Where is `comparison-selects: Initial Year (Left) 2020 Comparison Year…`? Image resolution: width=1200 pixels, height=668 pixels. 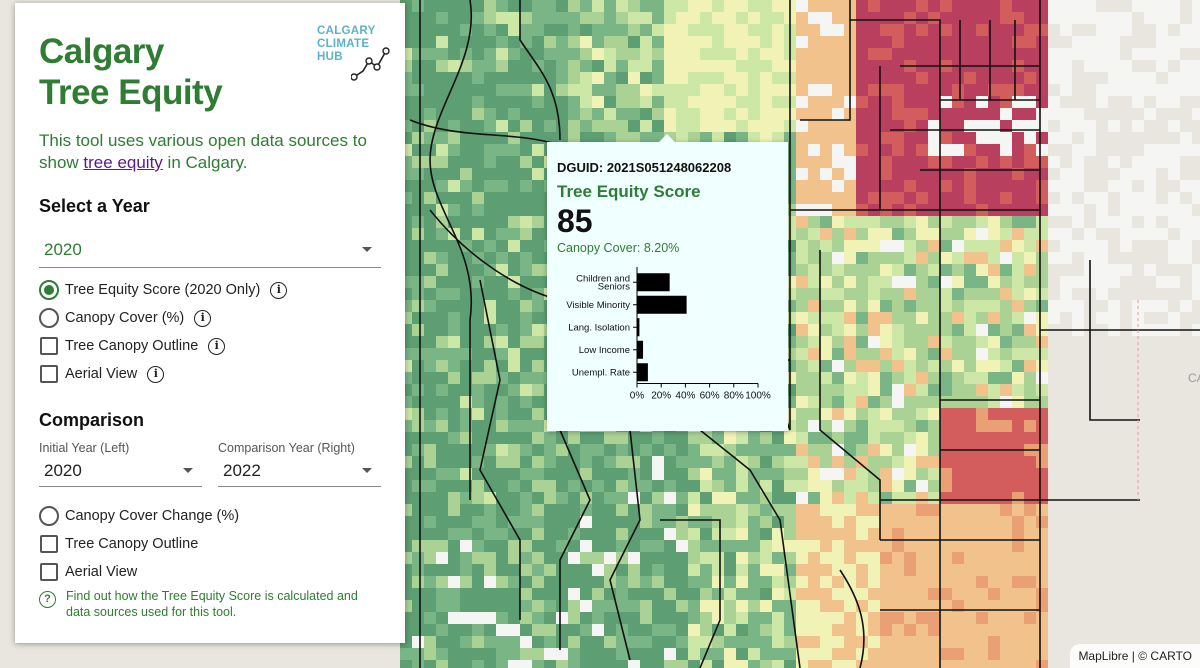
comparison-selects: Initial Year (Left) 2020 Comparison Year… is located at coordinates (210, 464).